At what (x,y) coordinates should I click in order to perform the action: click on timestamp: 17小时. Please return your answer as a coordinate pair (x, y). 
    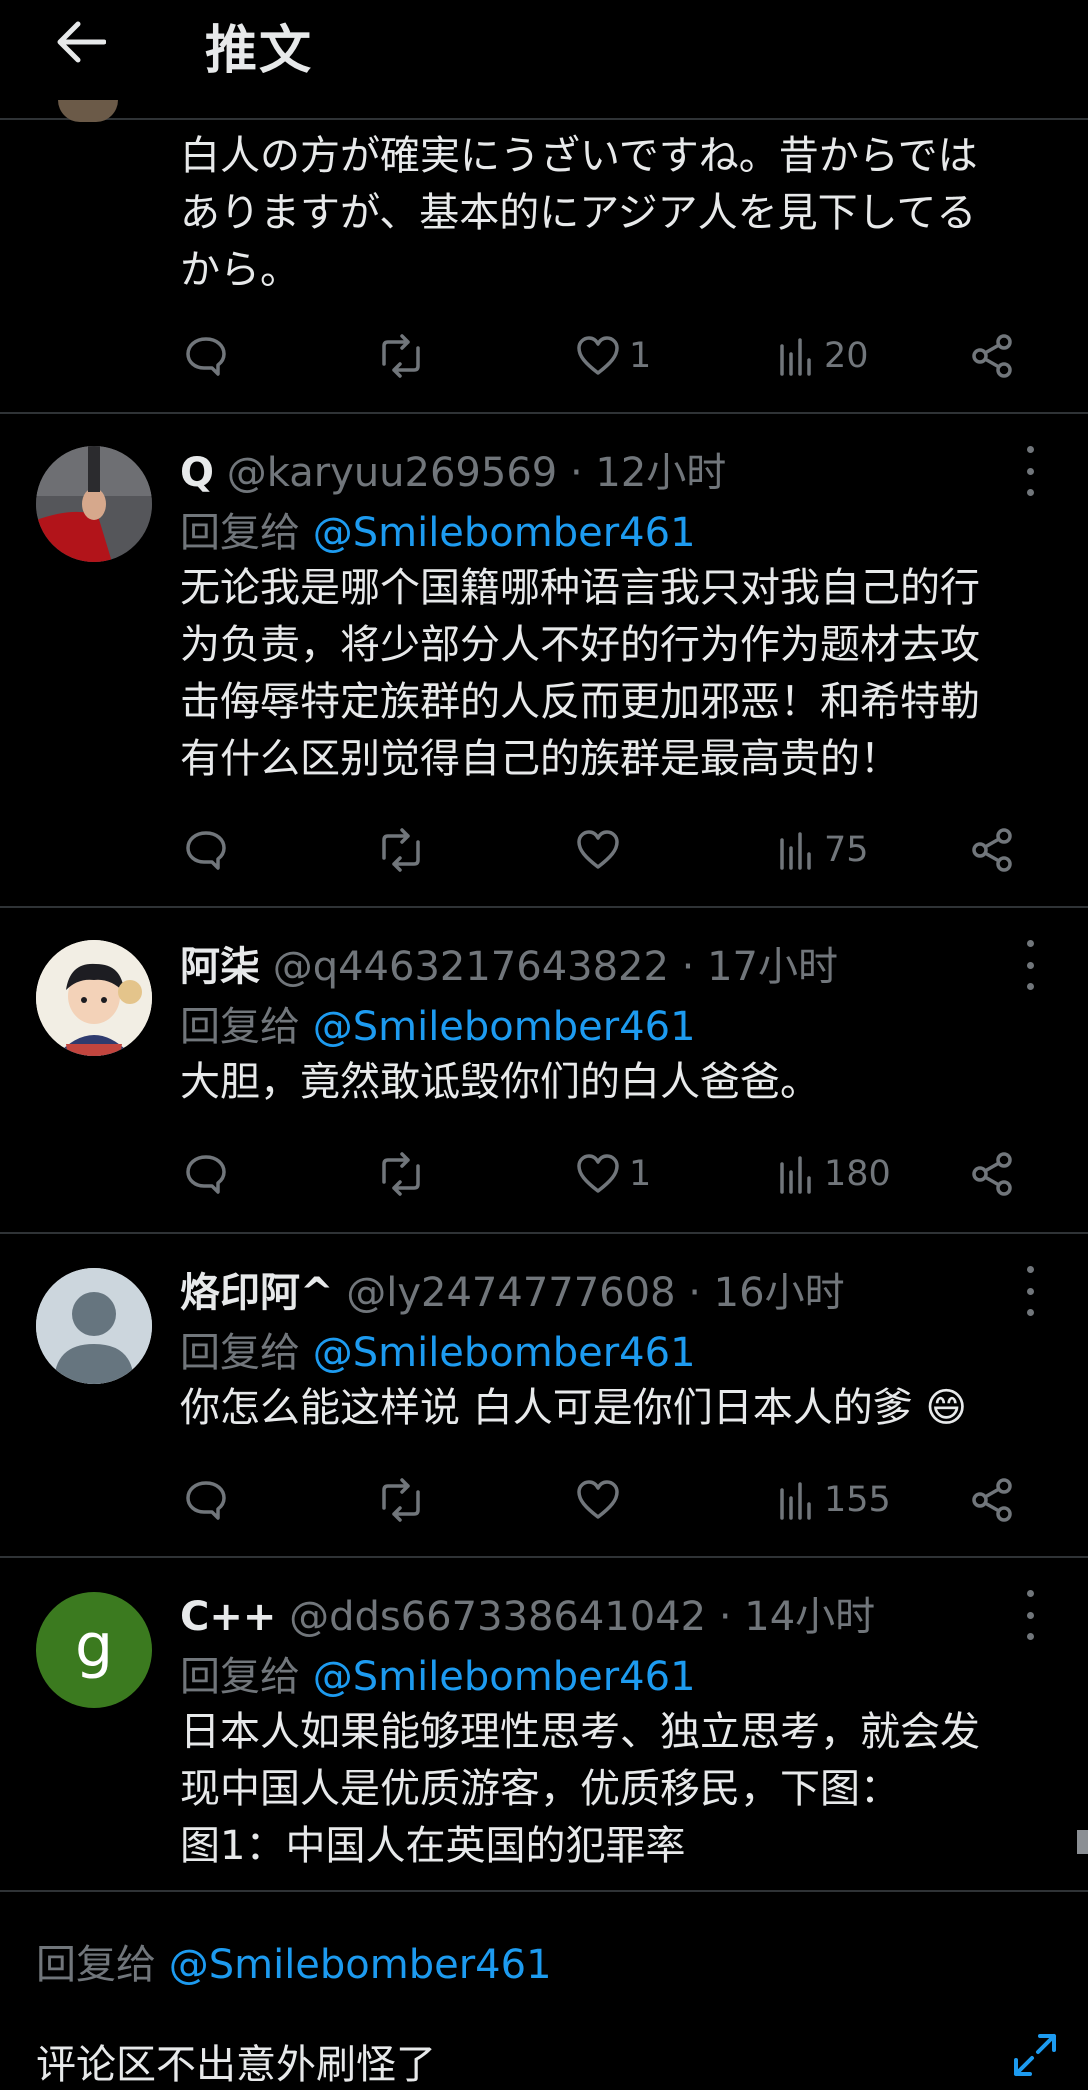
    Looking at the image, I should click on (772, 967).